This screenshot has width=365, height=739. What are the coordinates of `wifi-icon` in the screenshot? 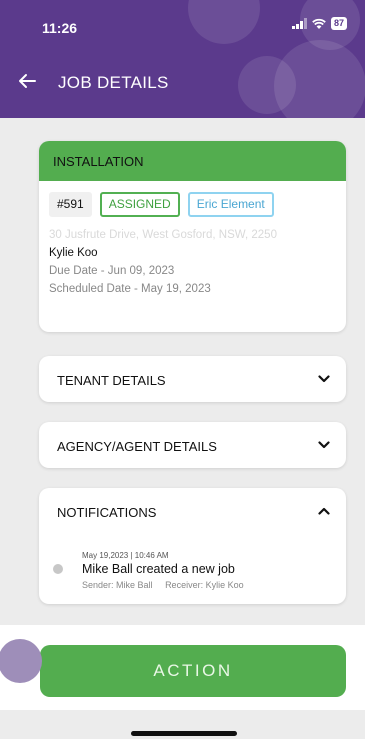 It's located at (319, 23).